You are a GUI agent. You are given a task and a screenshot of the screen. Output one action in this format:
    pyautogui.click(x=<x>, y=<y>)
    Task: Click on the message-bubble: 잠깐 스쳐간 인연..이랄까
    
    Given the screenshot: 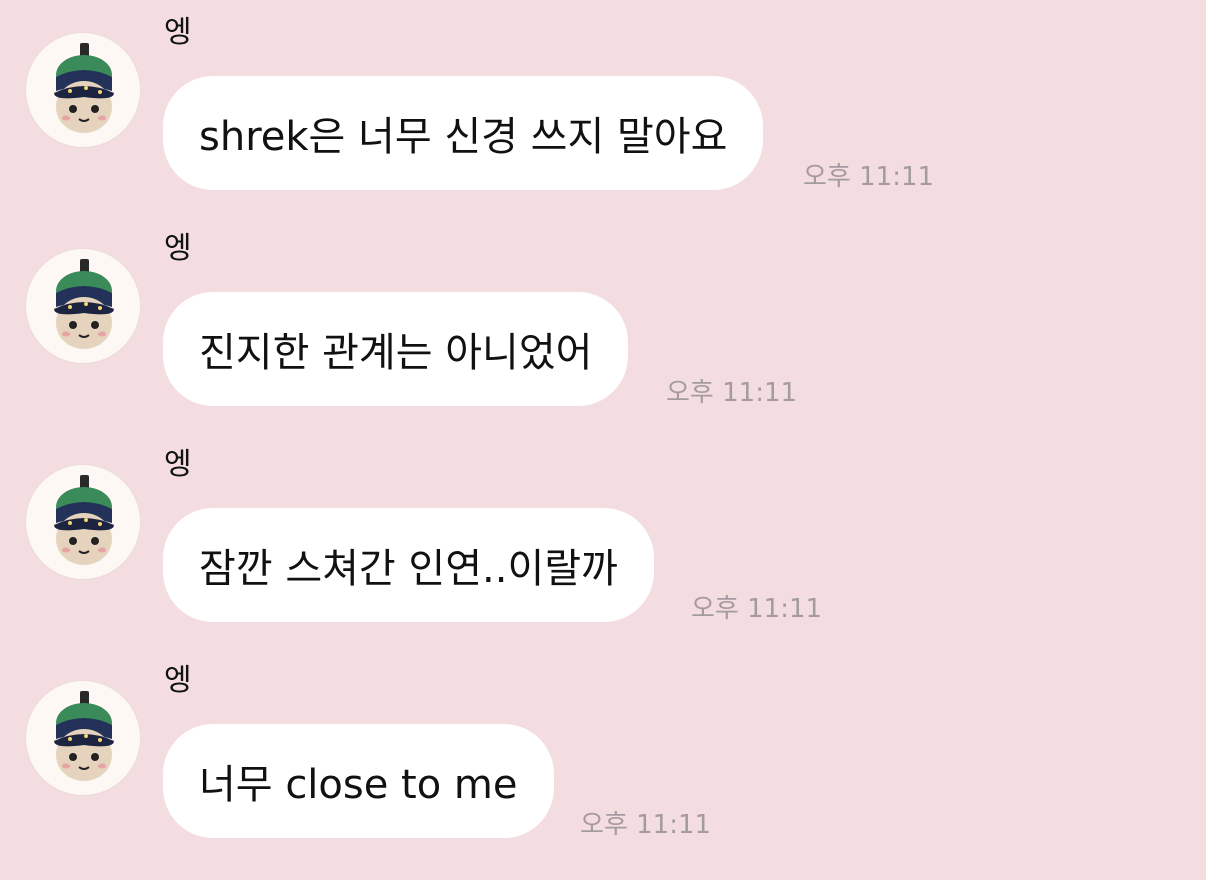 What is the action you would take?
    pyautogui.click(x=408, y=565)
    